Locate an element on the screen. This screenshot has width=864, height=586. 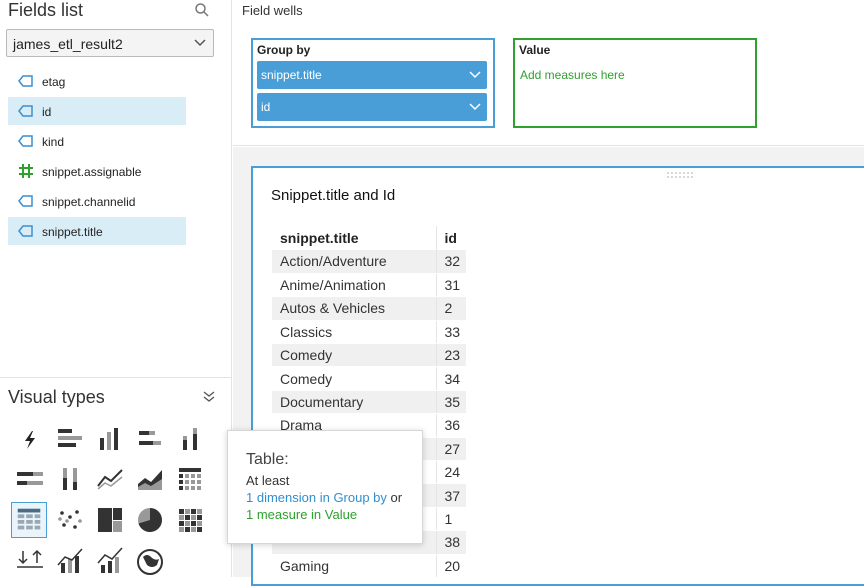
field-label: snippet.assignable is located at coordinates (92, 172).